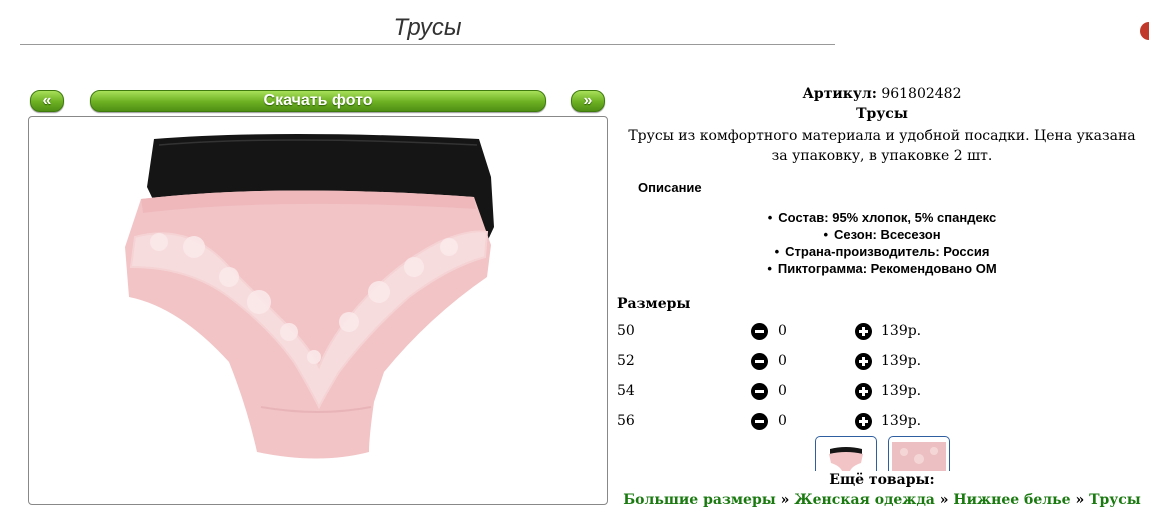 The width and height of the screenshot is (1149, 508). I want to click on product-name: Трусы, so click(882, 114).